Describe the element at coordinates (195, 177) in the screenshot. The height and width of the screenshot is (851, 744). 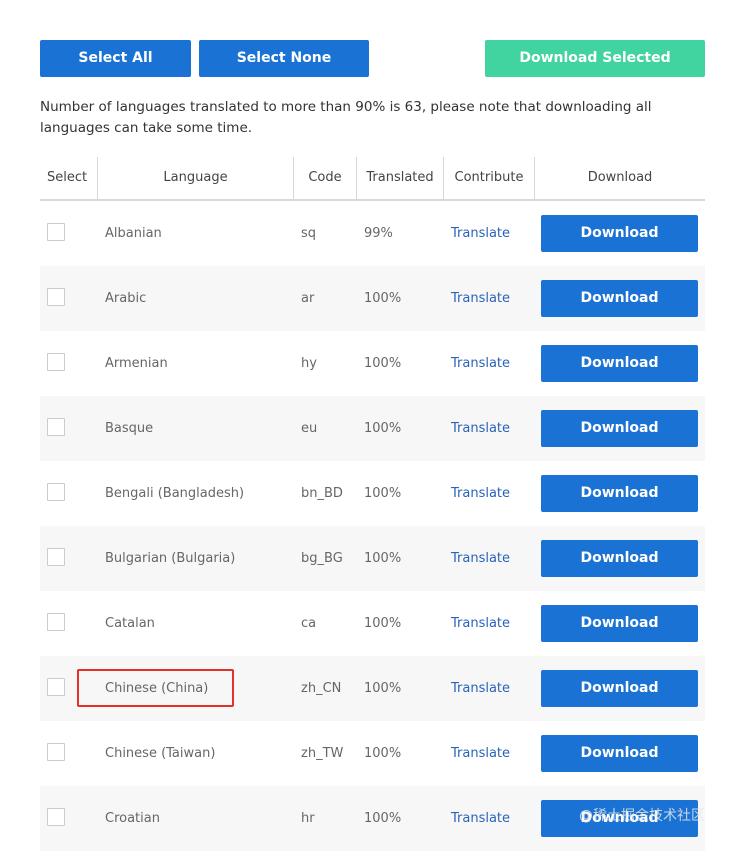
I see `header-language: Language` at that location.